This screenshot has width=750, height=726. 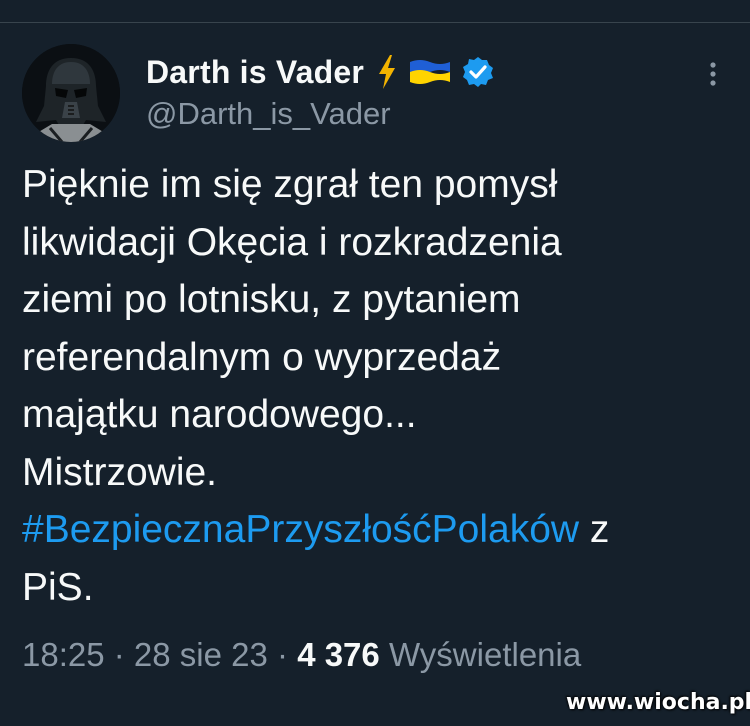 What do you see at coordinates (120, 472) in the screenshot?
I see `tweet-text-line: Mistrzowie.` at bounding box center [120, 472].